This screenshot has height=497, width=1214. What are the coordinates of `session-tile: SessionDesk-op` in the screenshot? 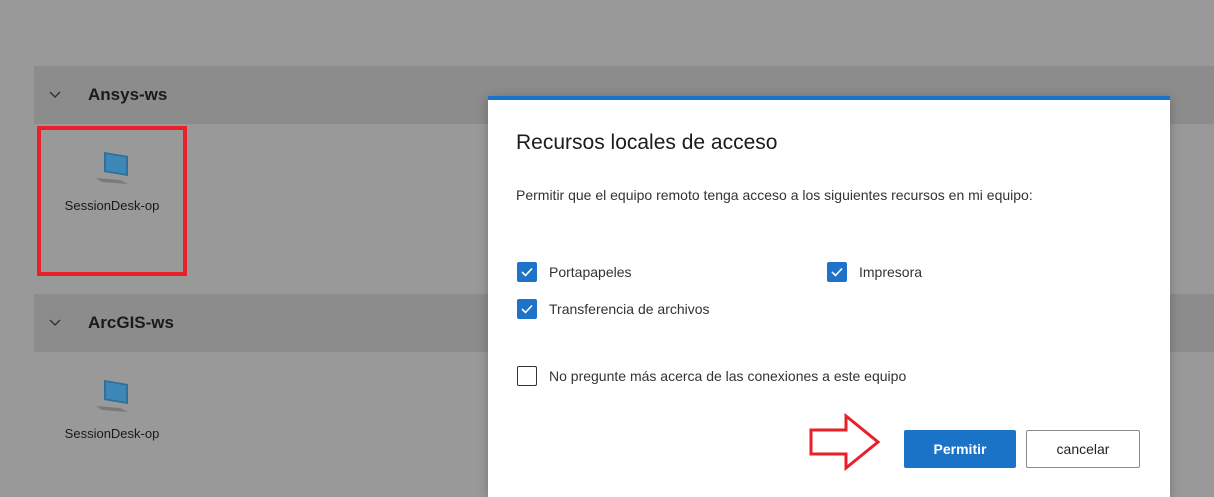 It's located at (112, 410).